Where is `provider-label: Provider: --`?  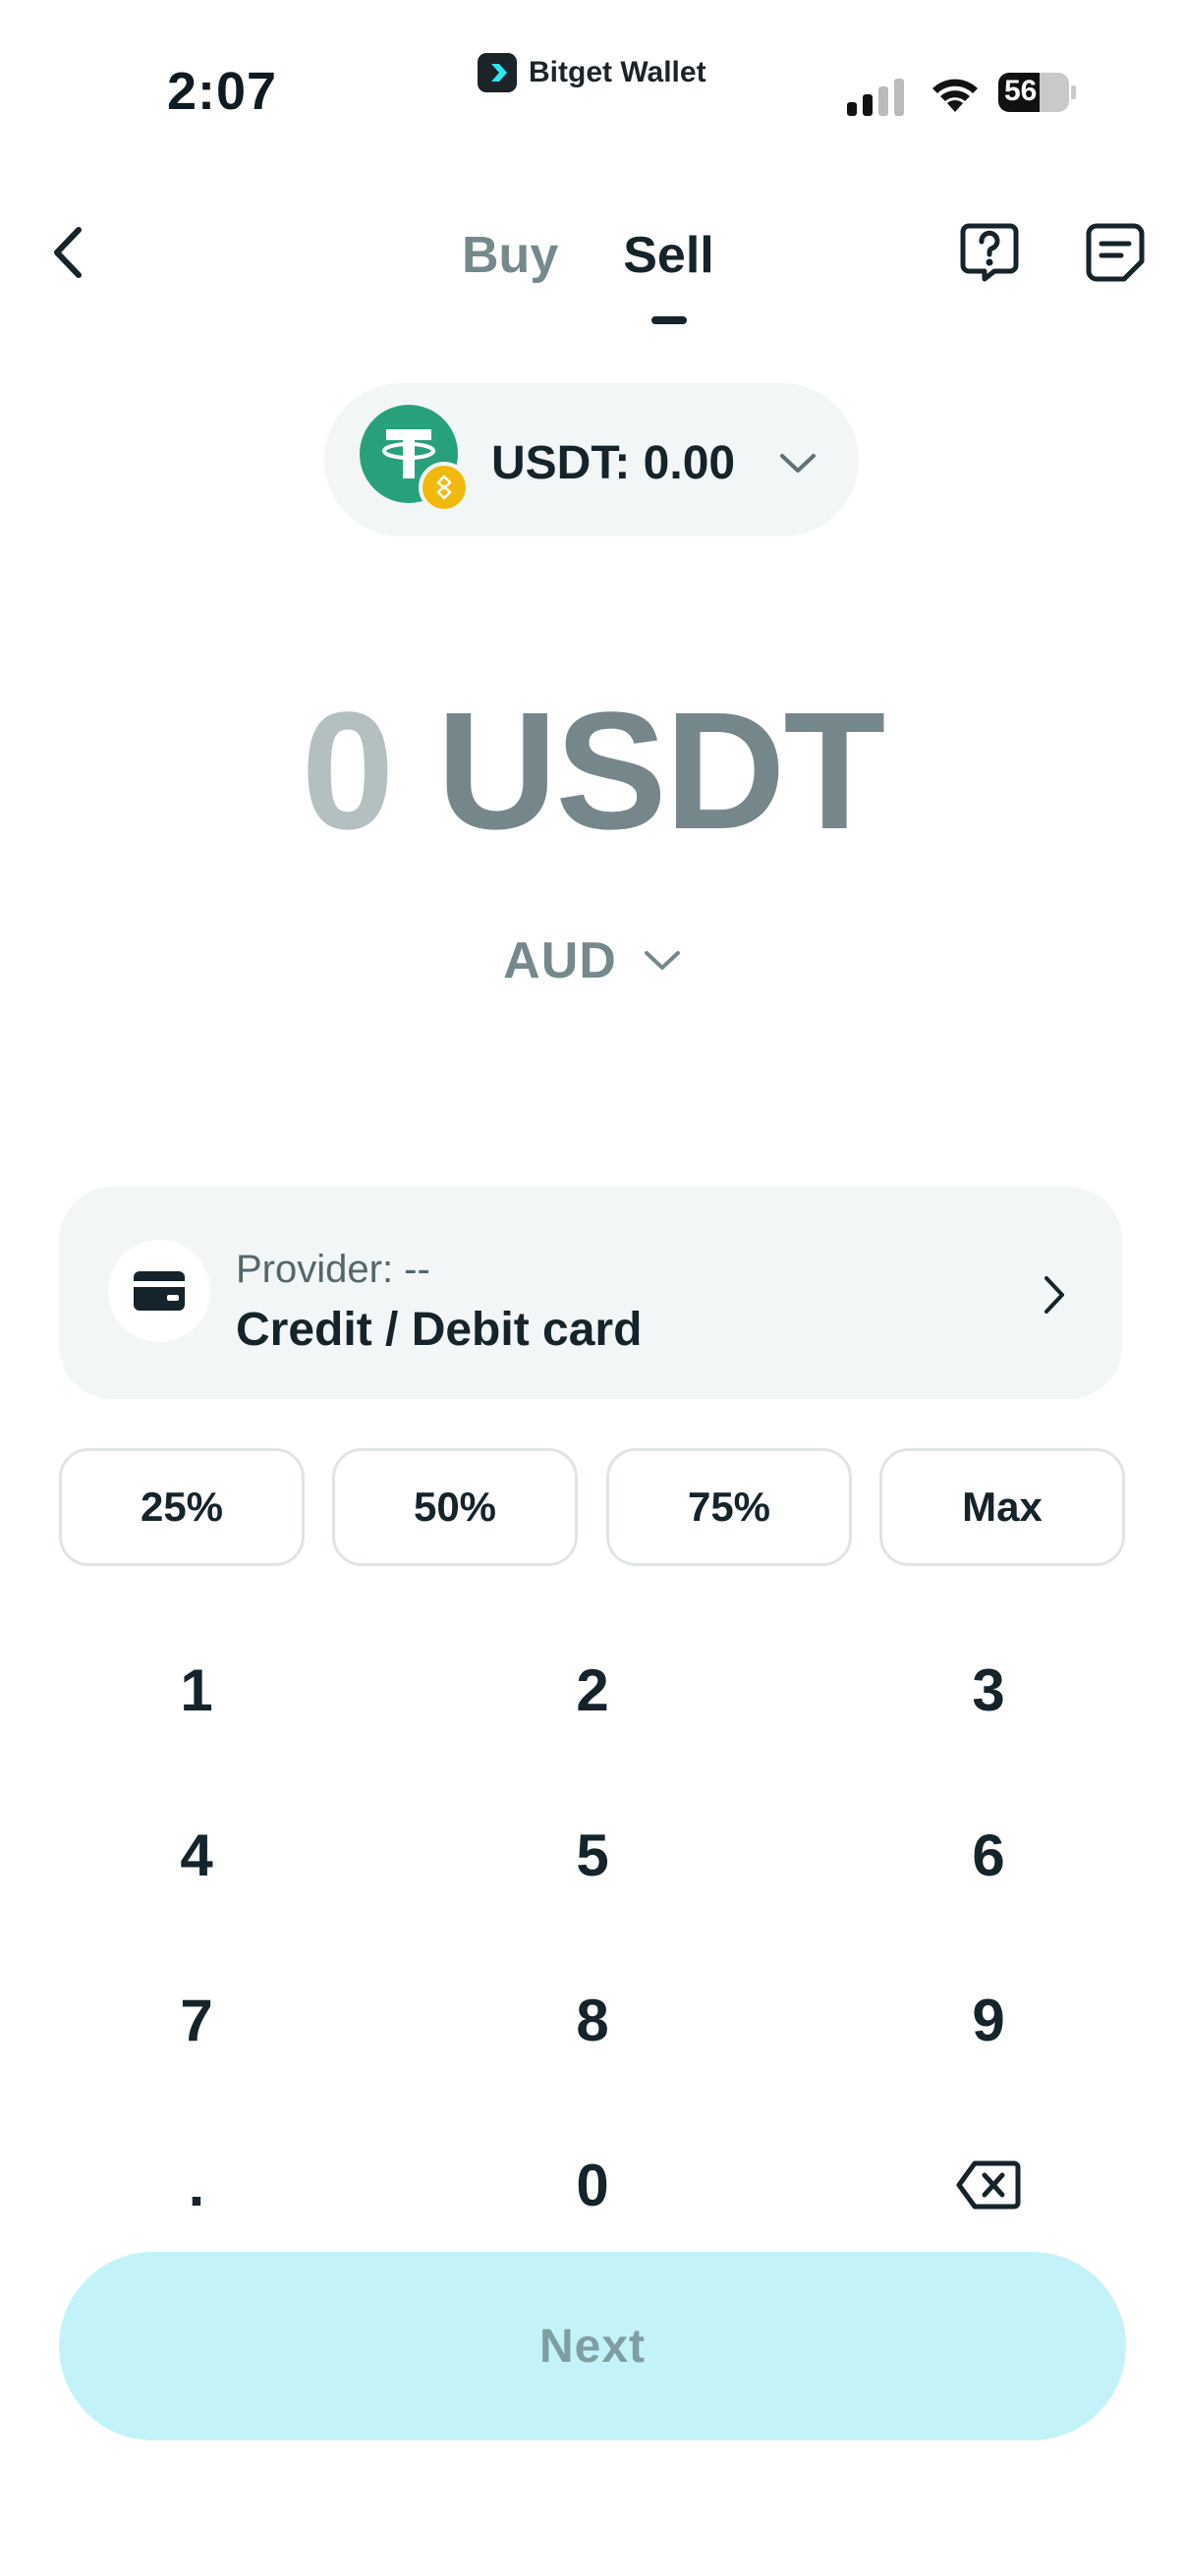 provider-label: Provider: -- is located at coordinates (333, 1269).